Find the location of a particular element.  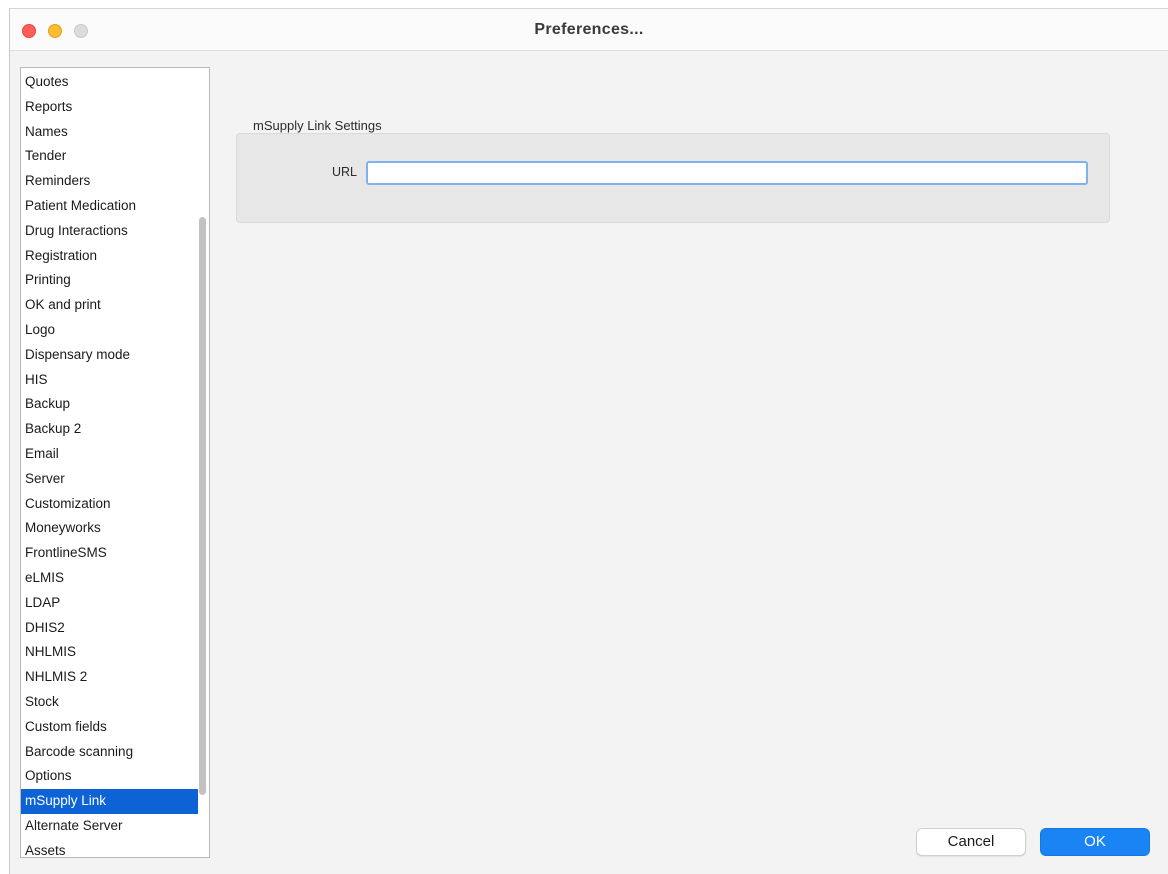

sidebar-item-backup: Backup is located at coordinates (109, 404).